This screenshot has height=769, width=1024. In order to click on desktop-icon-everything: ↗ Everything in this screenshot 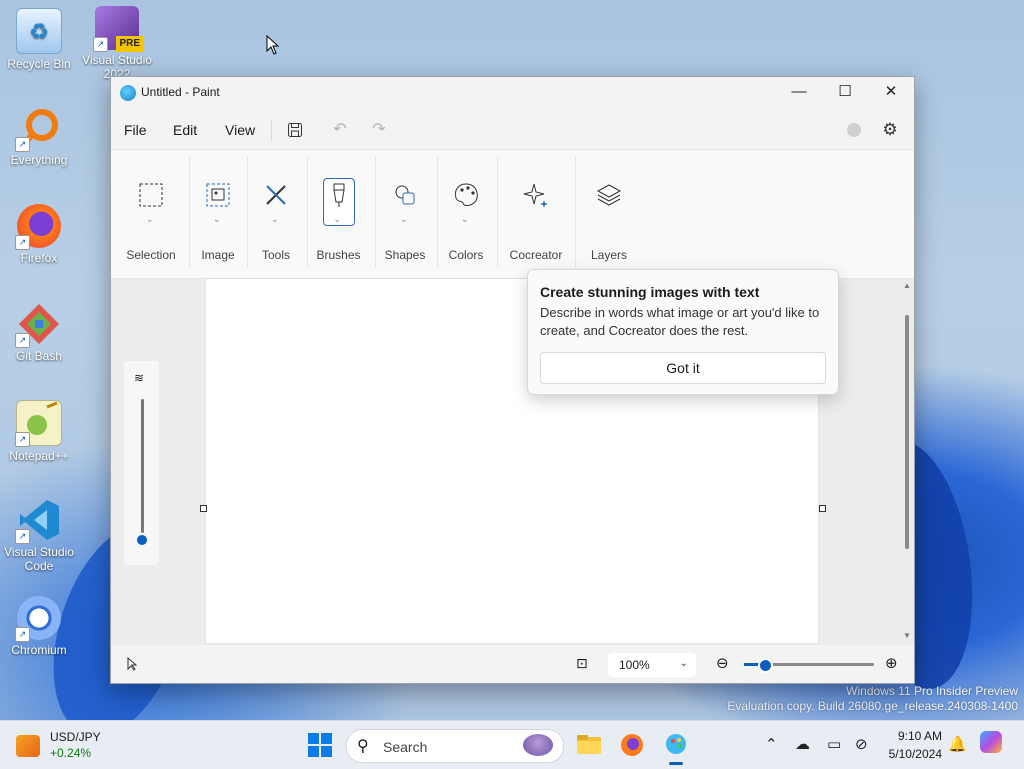, I will do `click(39, 136)`.